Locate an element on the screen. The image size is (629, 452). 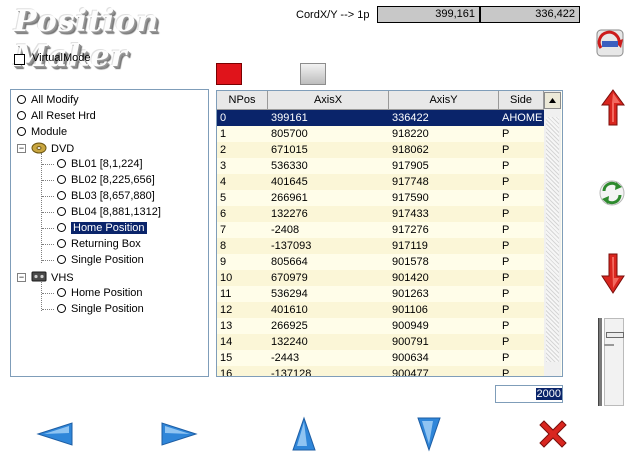
cell-side: AHOME is located at coordinates (522, 118).